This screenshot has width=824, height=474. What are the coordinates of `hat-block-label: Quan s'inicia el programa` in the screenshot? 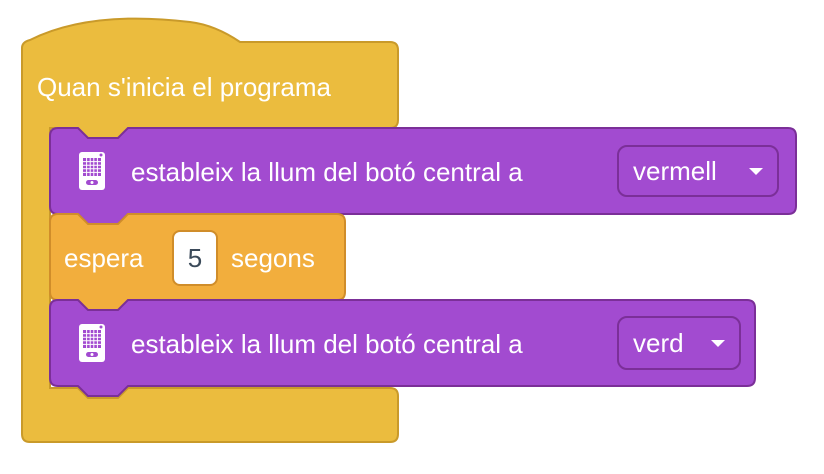 It's located at (184, 87).